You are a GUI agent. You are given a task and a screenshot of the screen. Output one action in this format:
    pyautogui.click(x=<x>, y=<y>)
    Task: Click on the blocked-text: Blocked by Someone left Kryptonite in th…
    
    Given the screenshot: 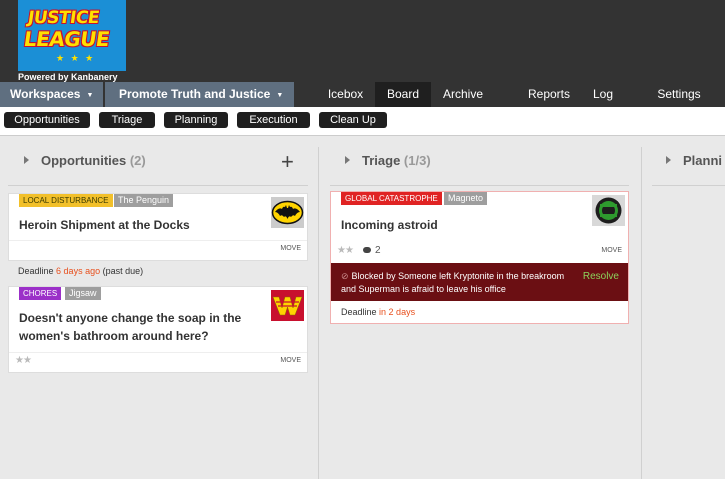 What is the action you would take?
    pyautogui.click(x=453, y=282)
    